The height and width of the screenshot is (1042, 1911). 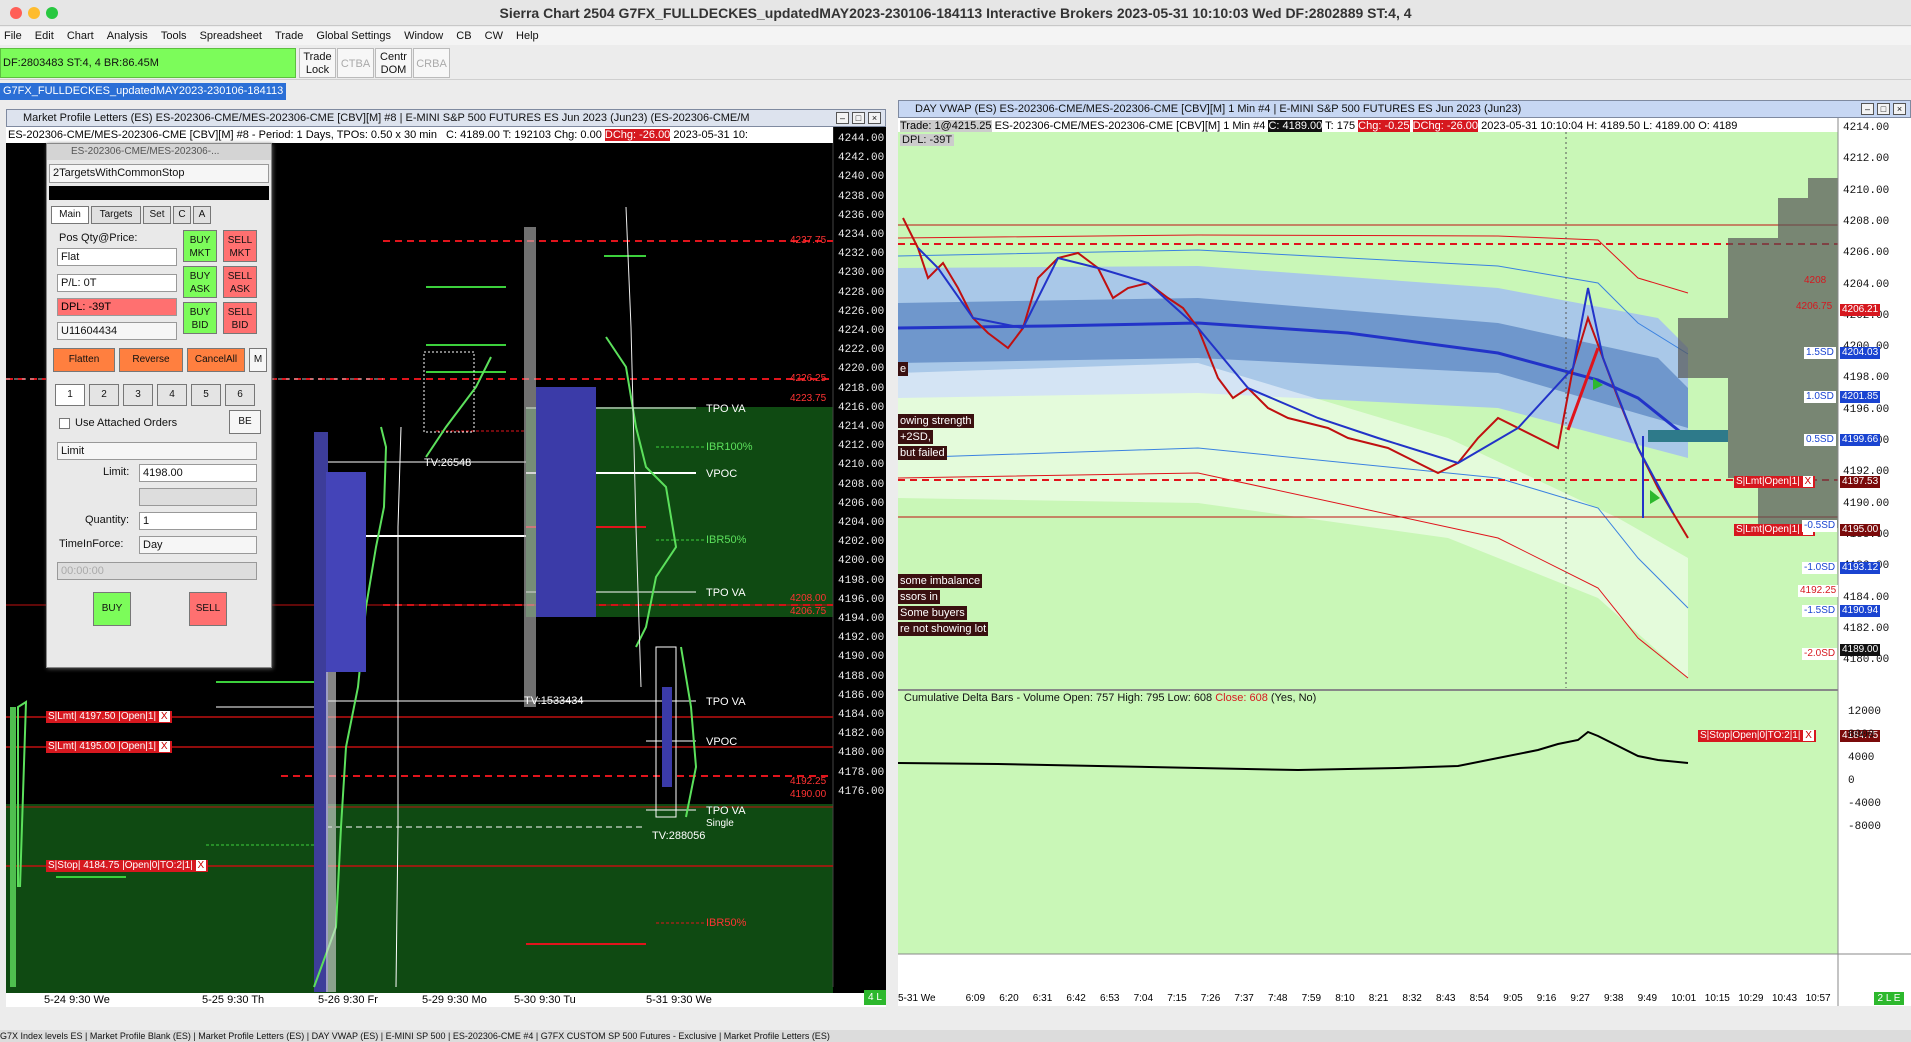 I want to click on chart-annotation: ssors in, so click(x=919, y=597).